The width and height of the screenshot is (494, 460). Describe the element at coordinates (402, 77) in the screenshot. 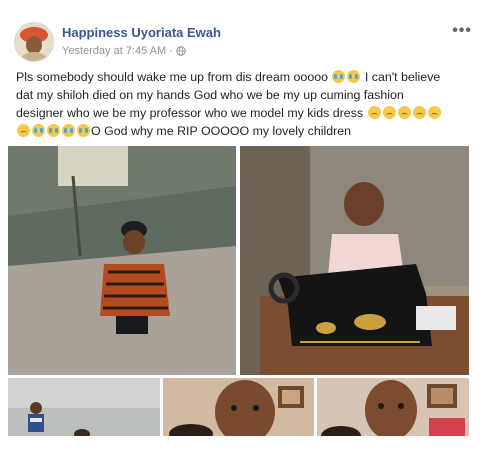

I see `post-text-line1b: I can't believe` at that location.